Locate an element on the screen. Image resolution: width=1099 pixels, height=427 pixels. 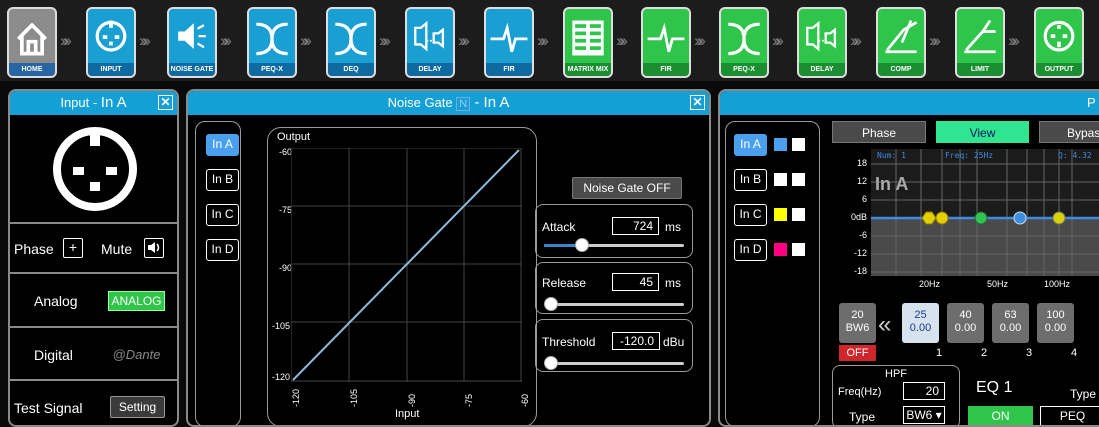
gate-channel-in-c: In C is located at coordinates (222, 215).